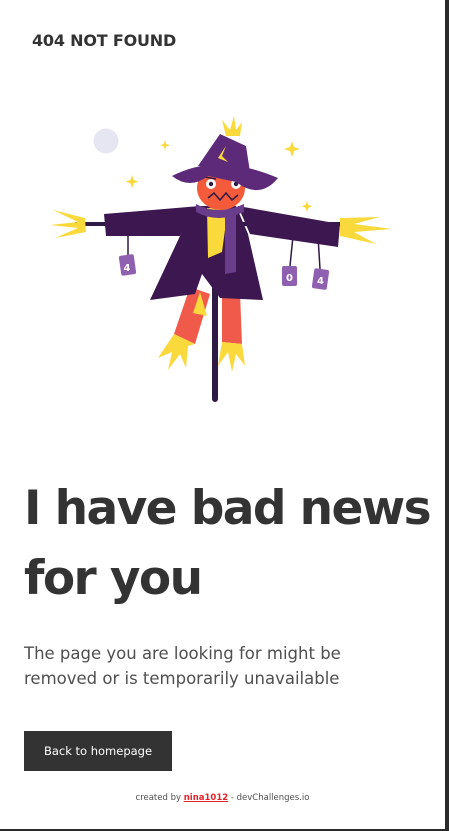 The height and width of the screenshot is (831, 449). Describe the element at coordinates (98, 751) in the screenshot. I see `back-to-homepage-button: Back to homepage` at that location.